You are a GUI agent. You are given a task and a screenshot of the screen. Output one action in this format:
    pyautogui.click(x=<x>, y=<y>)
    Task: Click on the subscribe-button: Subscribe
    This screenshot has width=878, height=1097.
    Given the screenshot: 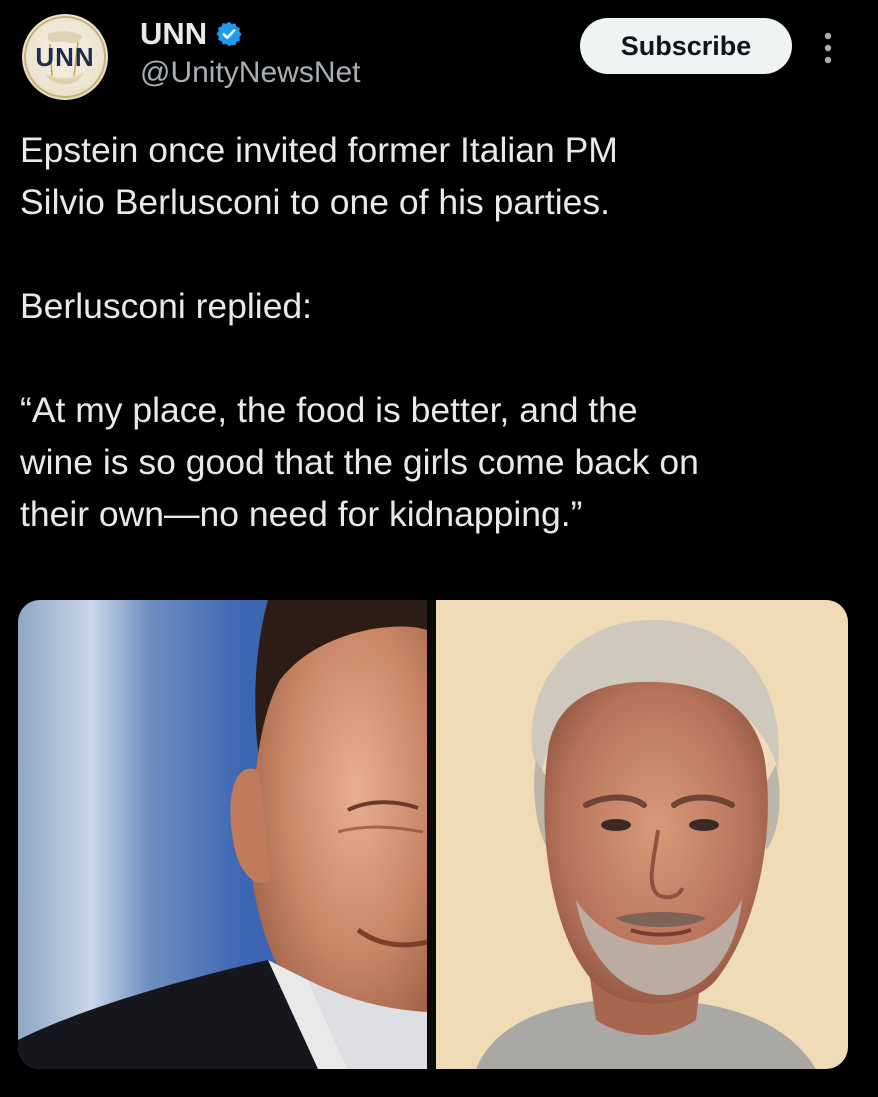 What is the action you would take?
    pyautogui.click(x=686, y=46)
    